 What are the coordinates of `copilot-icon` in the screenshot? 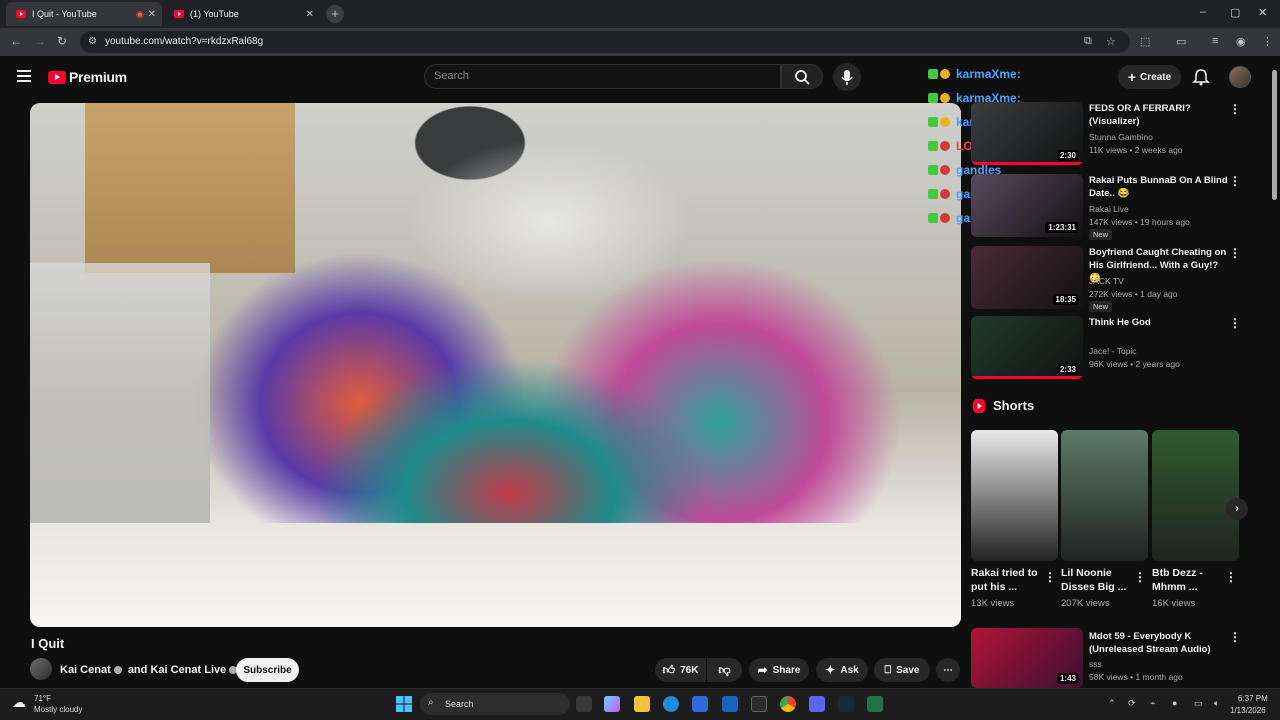 It's located at (612, 704).